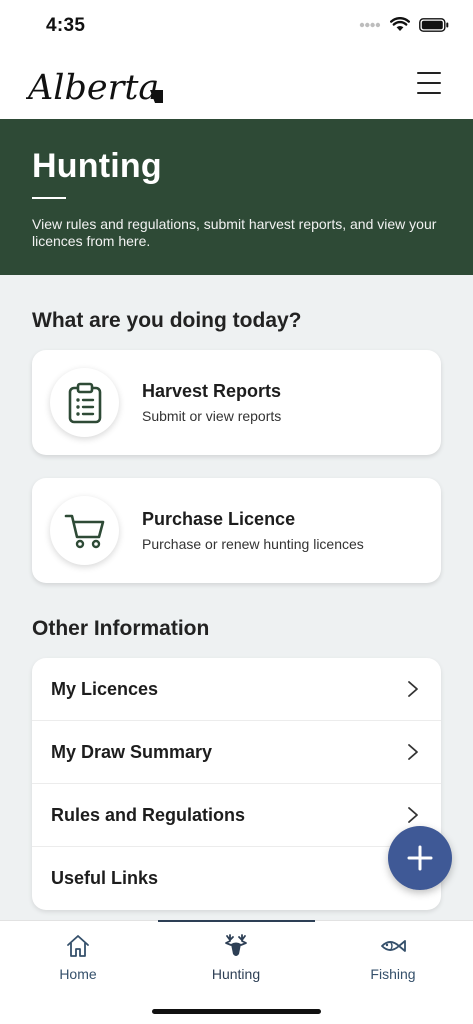 Image resolution: width=473 pixels, height=1024 pixels. I want to click on list-item-useful-links: Useful Links, so click(236, 878).